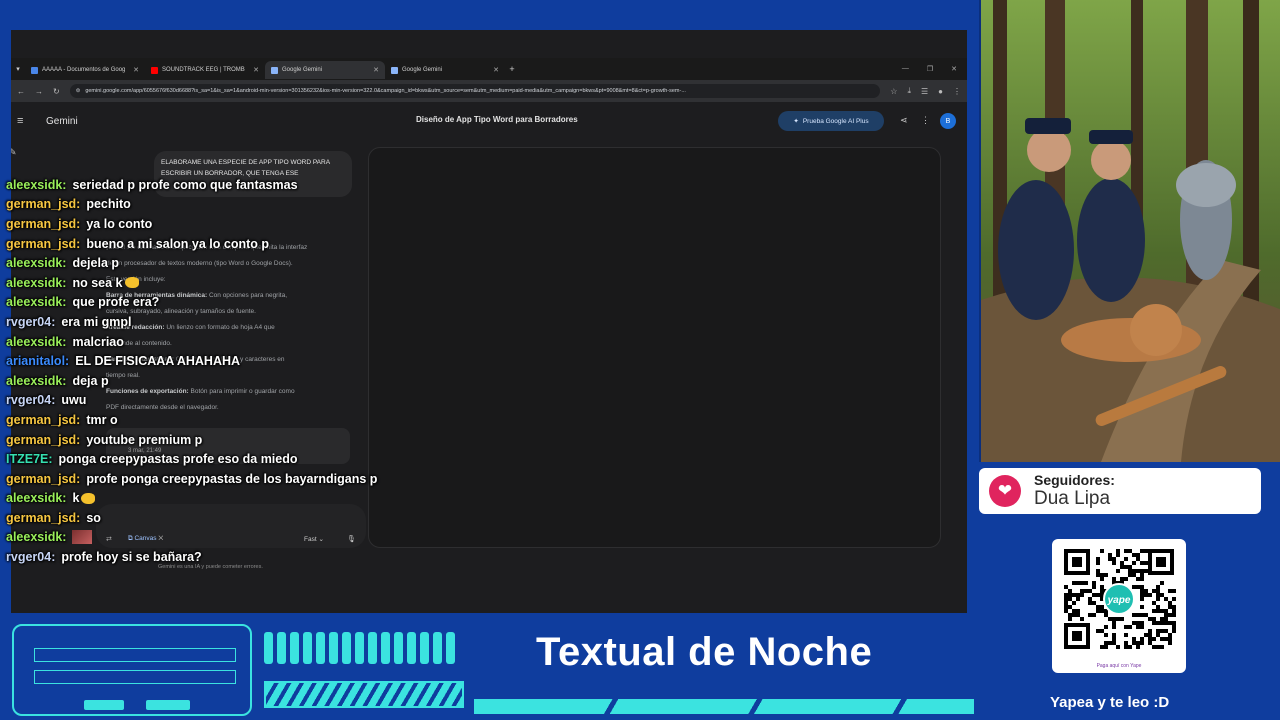  What do you see at coordinates (158, 361) in the screenshot?
I see `chat-text: EL DE FISICAAA AHAHAHA` at bounding box center [158, 361].